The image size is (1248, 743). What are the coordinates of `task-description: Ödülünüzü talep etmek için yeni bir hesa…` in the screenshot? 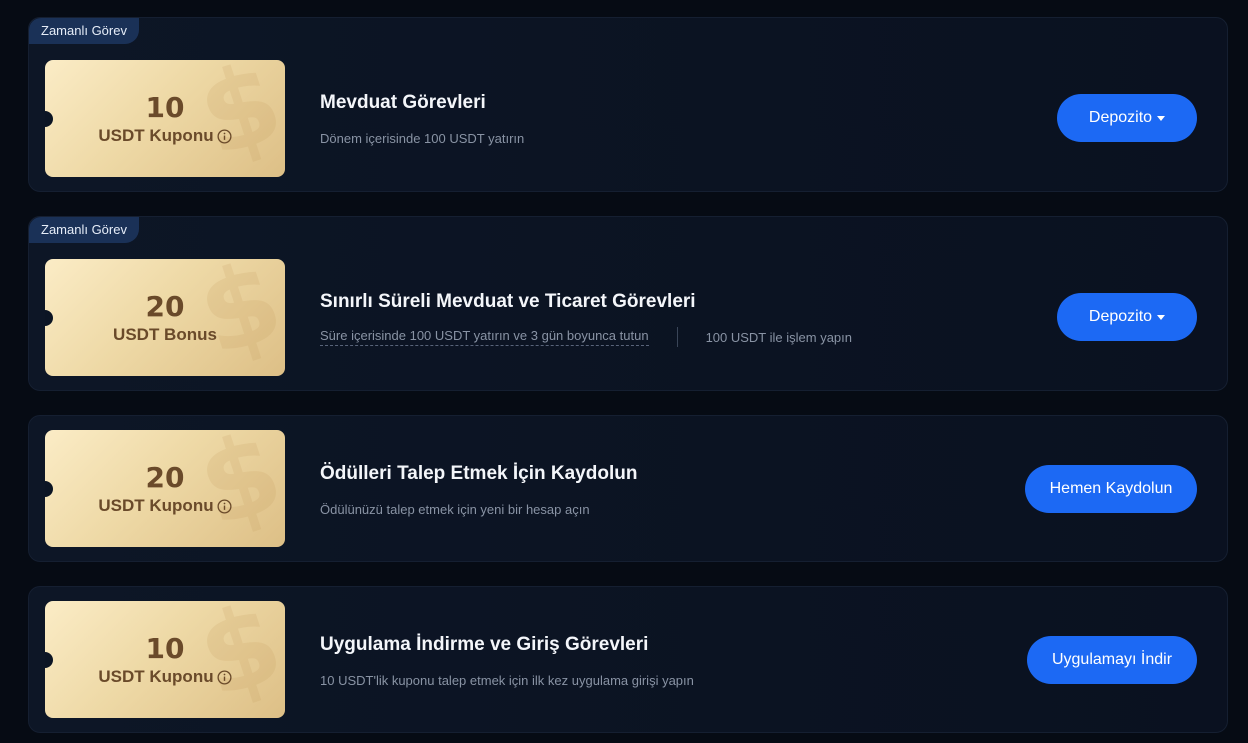 It's located at (455, 509).